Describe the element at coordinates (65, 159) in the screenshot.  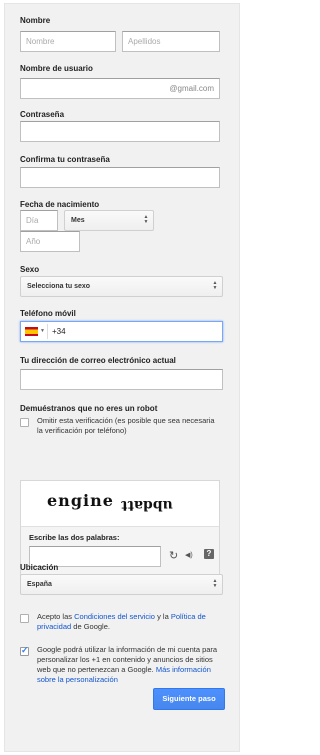
I see `confirm-password-label: Confirma tu contraseña` at that location.